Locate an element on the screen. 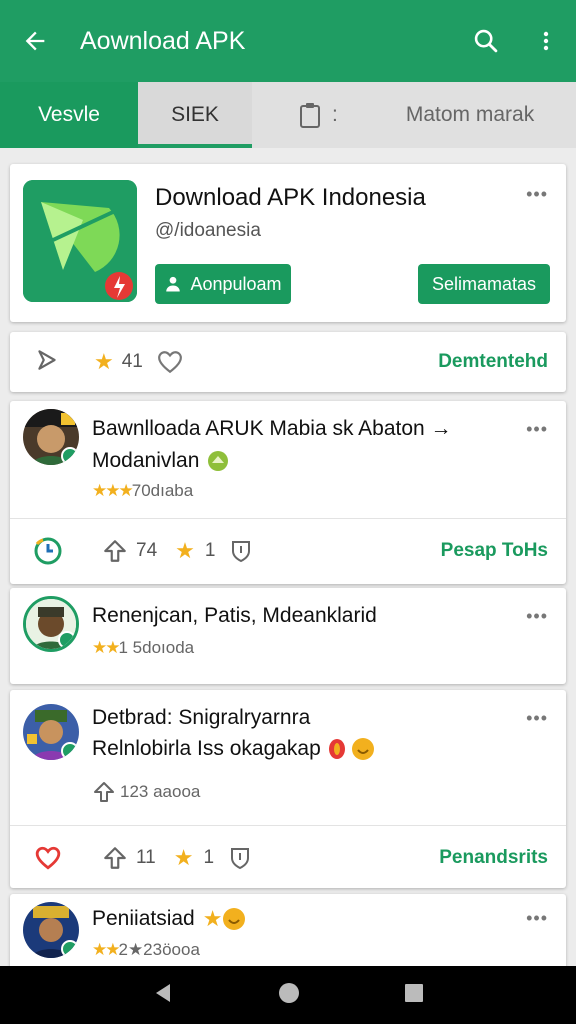 This screenshot has height=1024, width=576. search-button is located at coordinates (486, 41).